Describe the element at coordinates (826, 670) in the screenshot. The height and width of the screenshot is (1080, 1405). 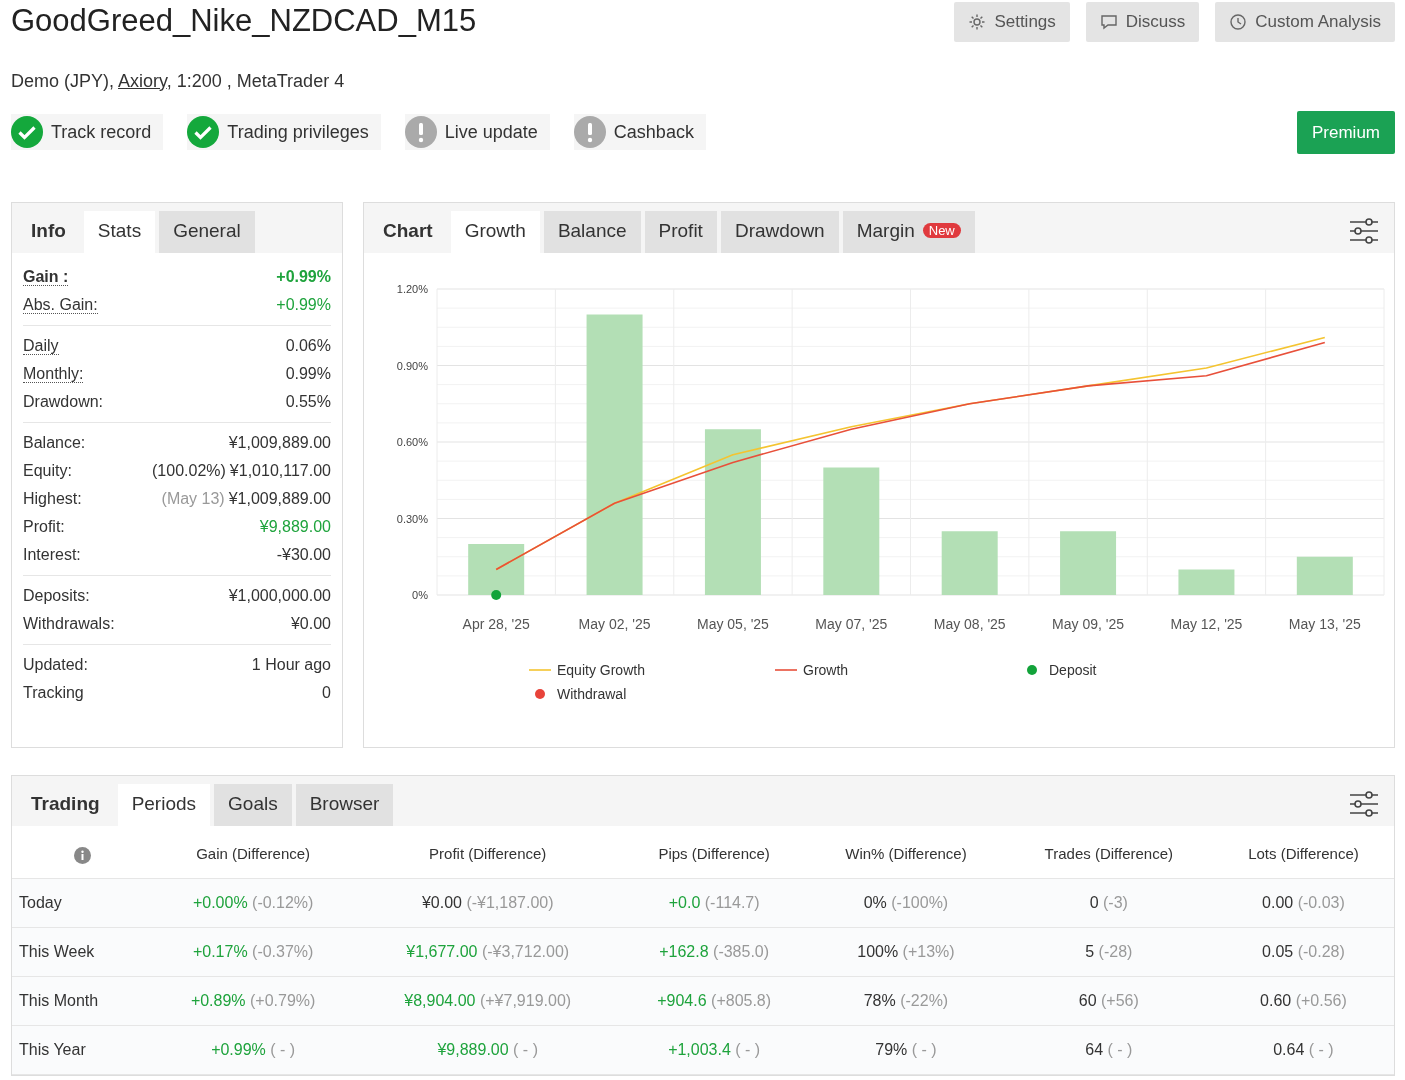
I see `legend-label: Growth` at that location.